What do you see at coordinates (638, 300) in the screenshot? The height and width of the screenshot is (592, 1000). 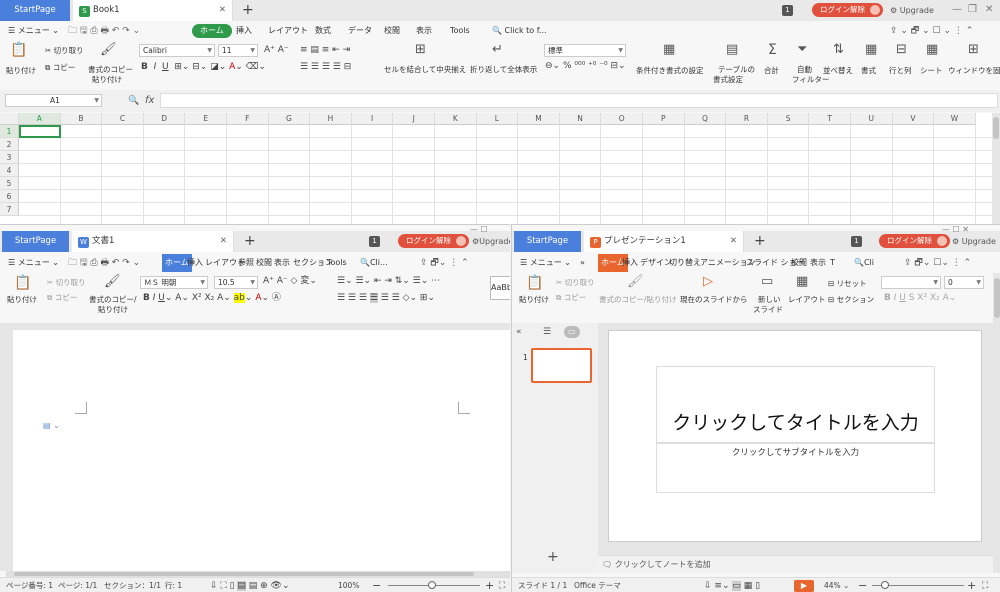 I see `format-painter-button: 書式のコピー/貼り付け` at bounding box center [638, 300].